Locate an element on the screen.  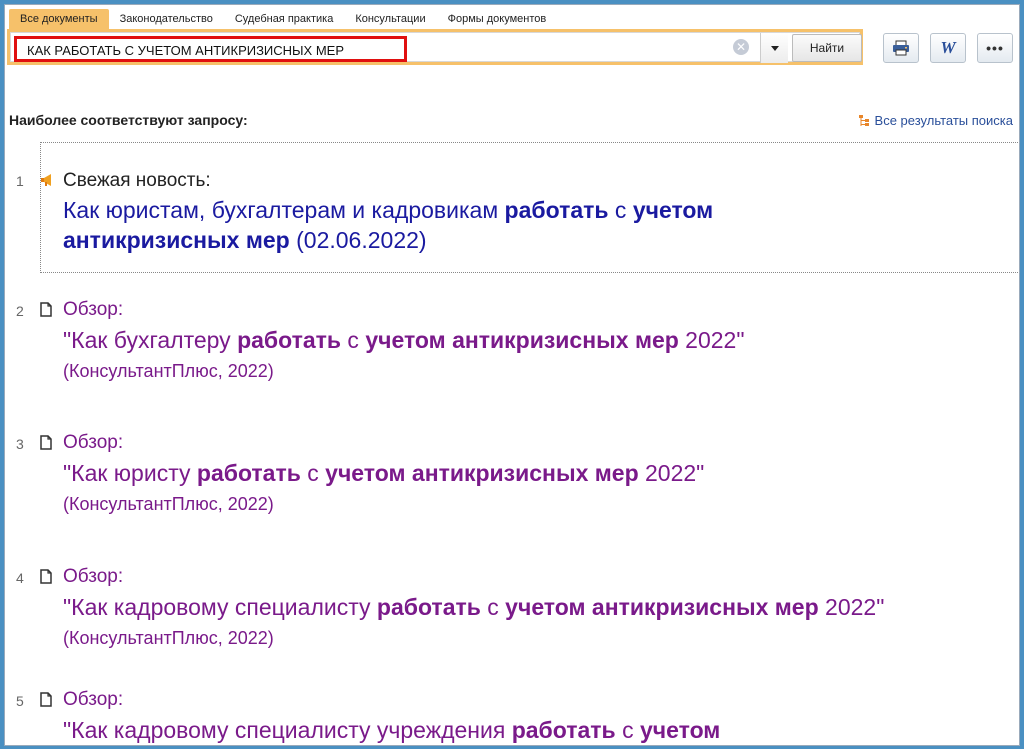
tab-document-forms: Формы документов is located at coordinates (497, 19).